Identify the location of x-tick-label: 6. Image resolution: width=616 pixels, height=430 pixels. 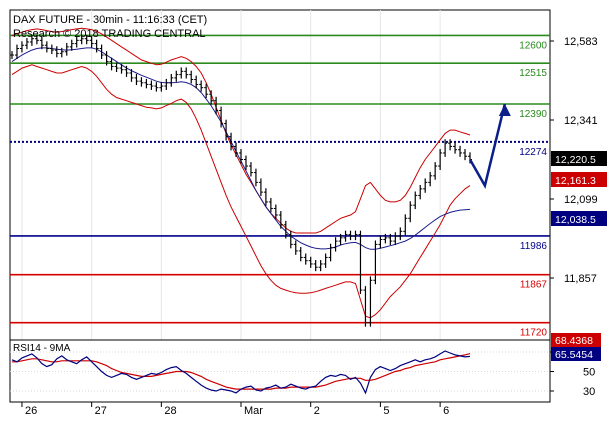
(446, 411).